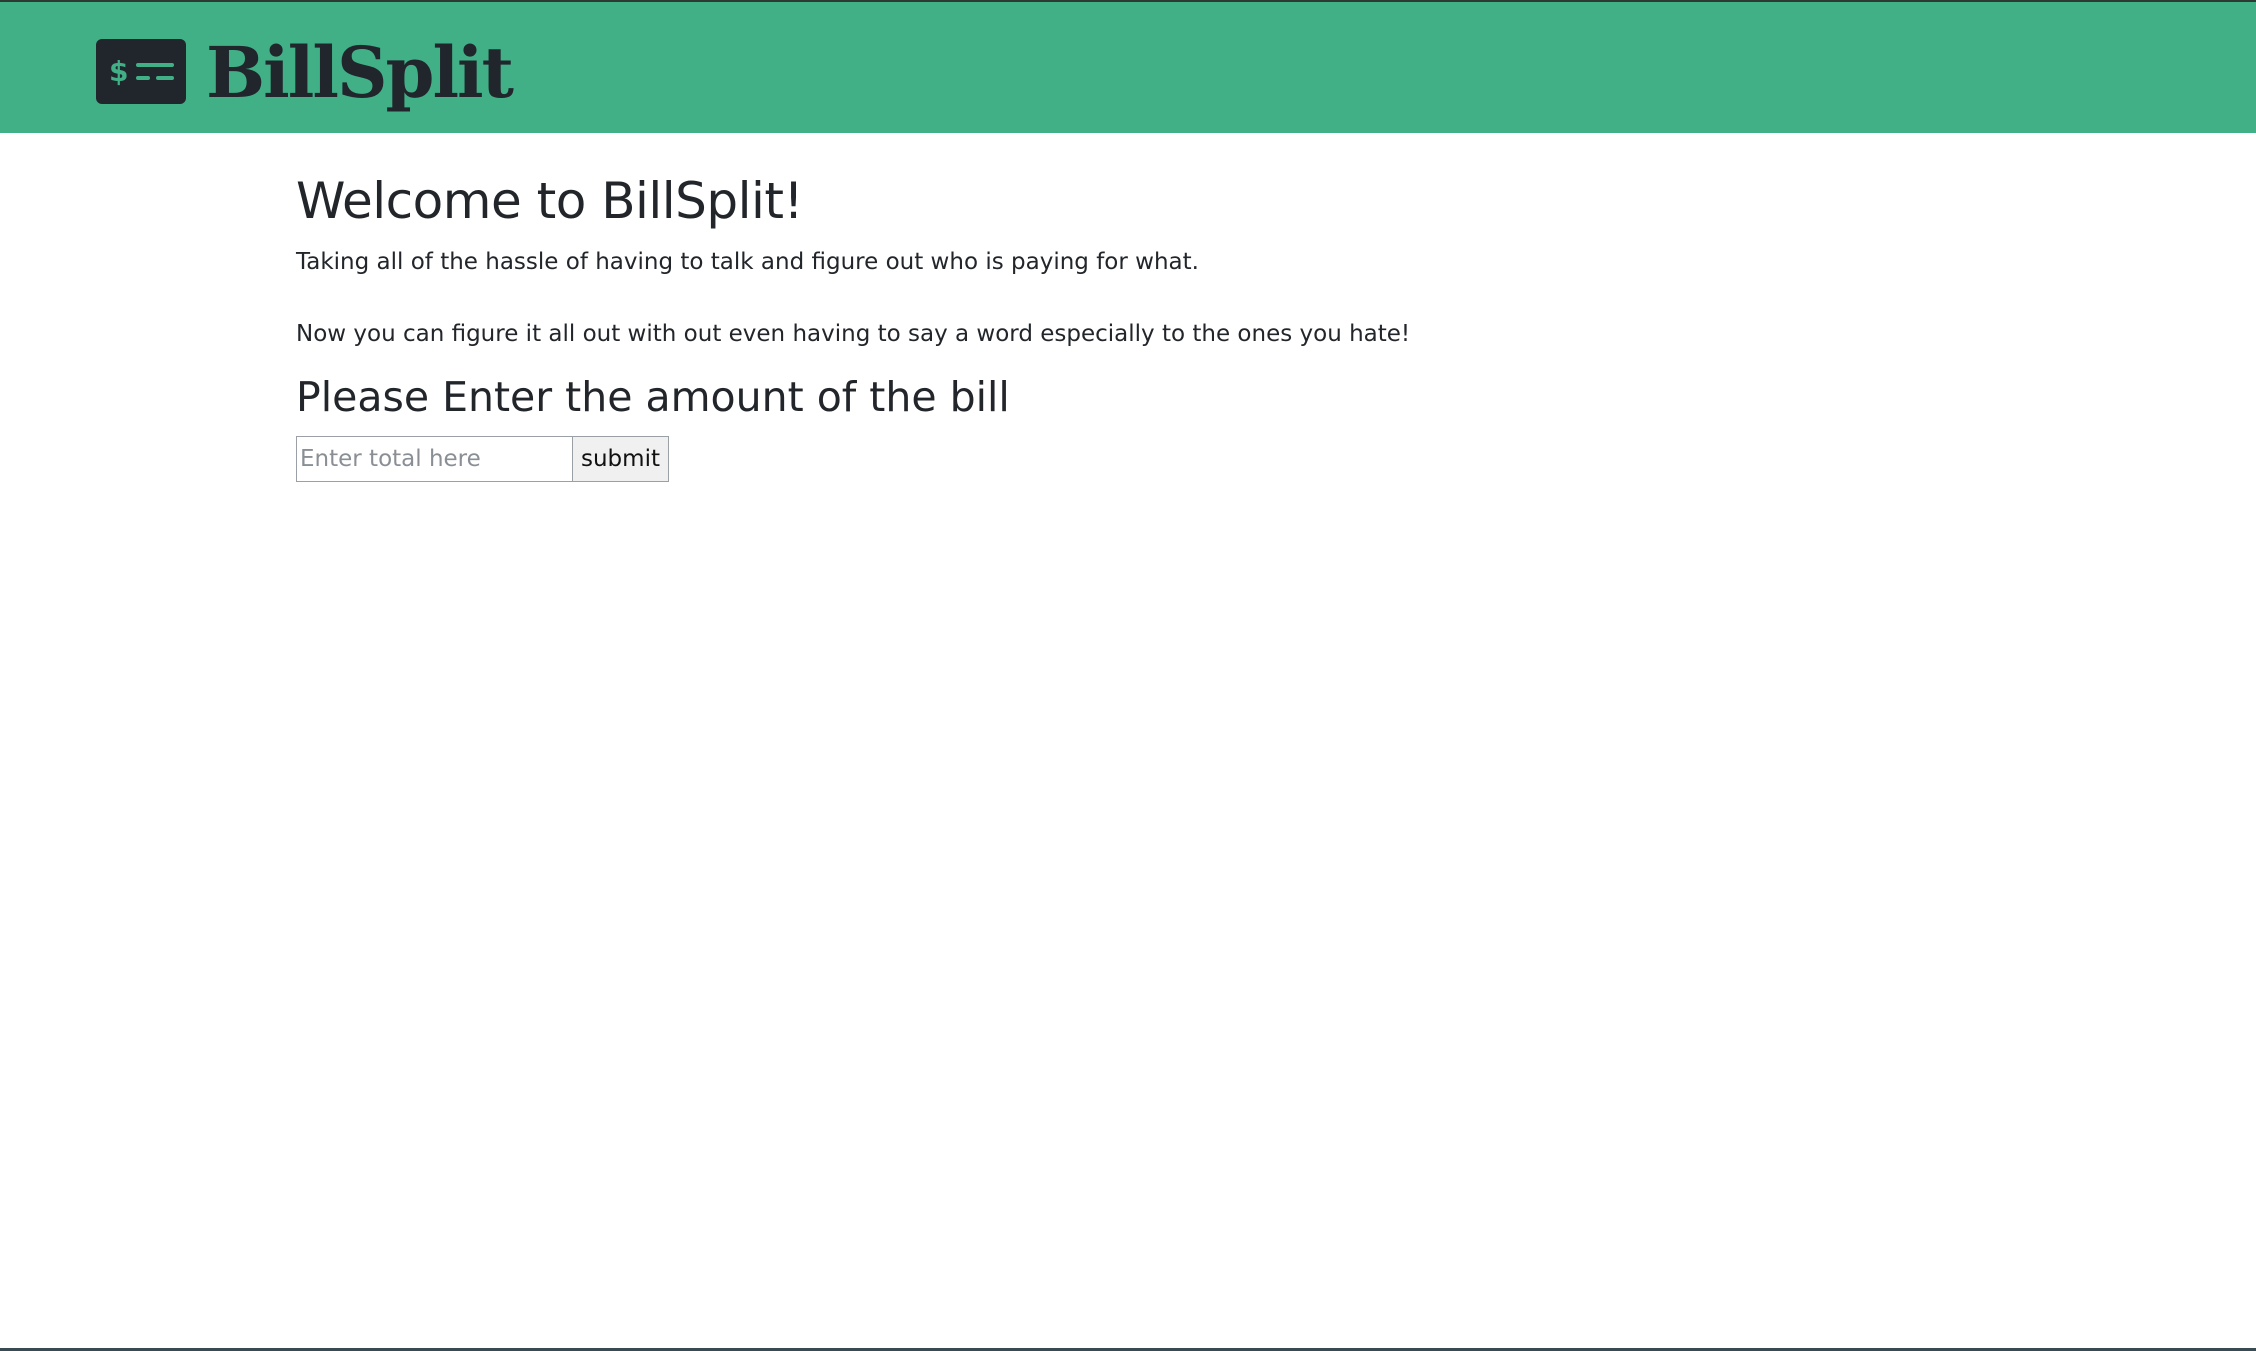 This screenshot has width=2256, height=1351. I want to click on app-header: $ BillSplit, so click(1128, 67).